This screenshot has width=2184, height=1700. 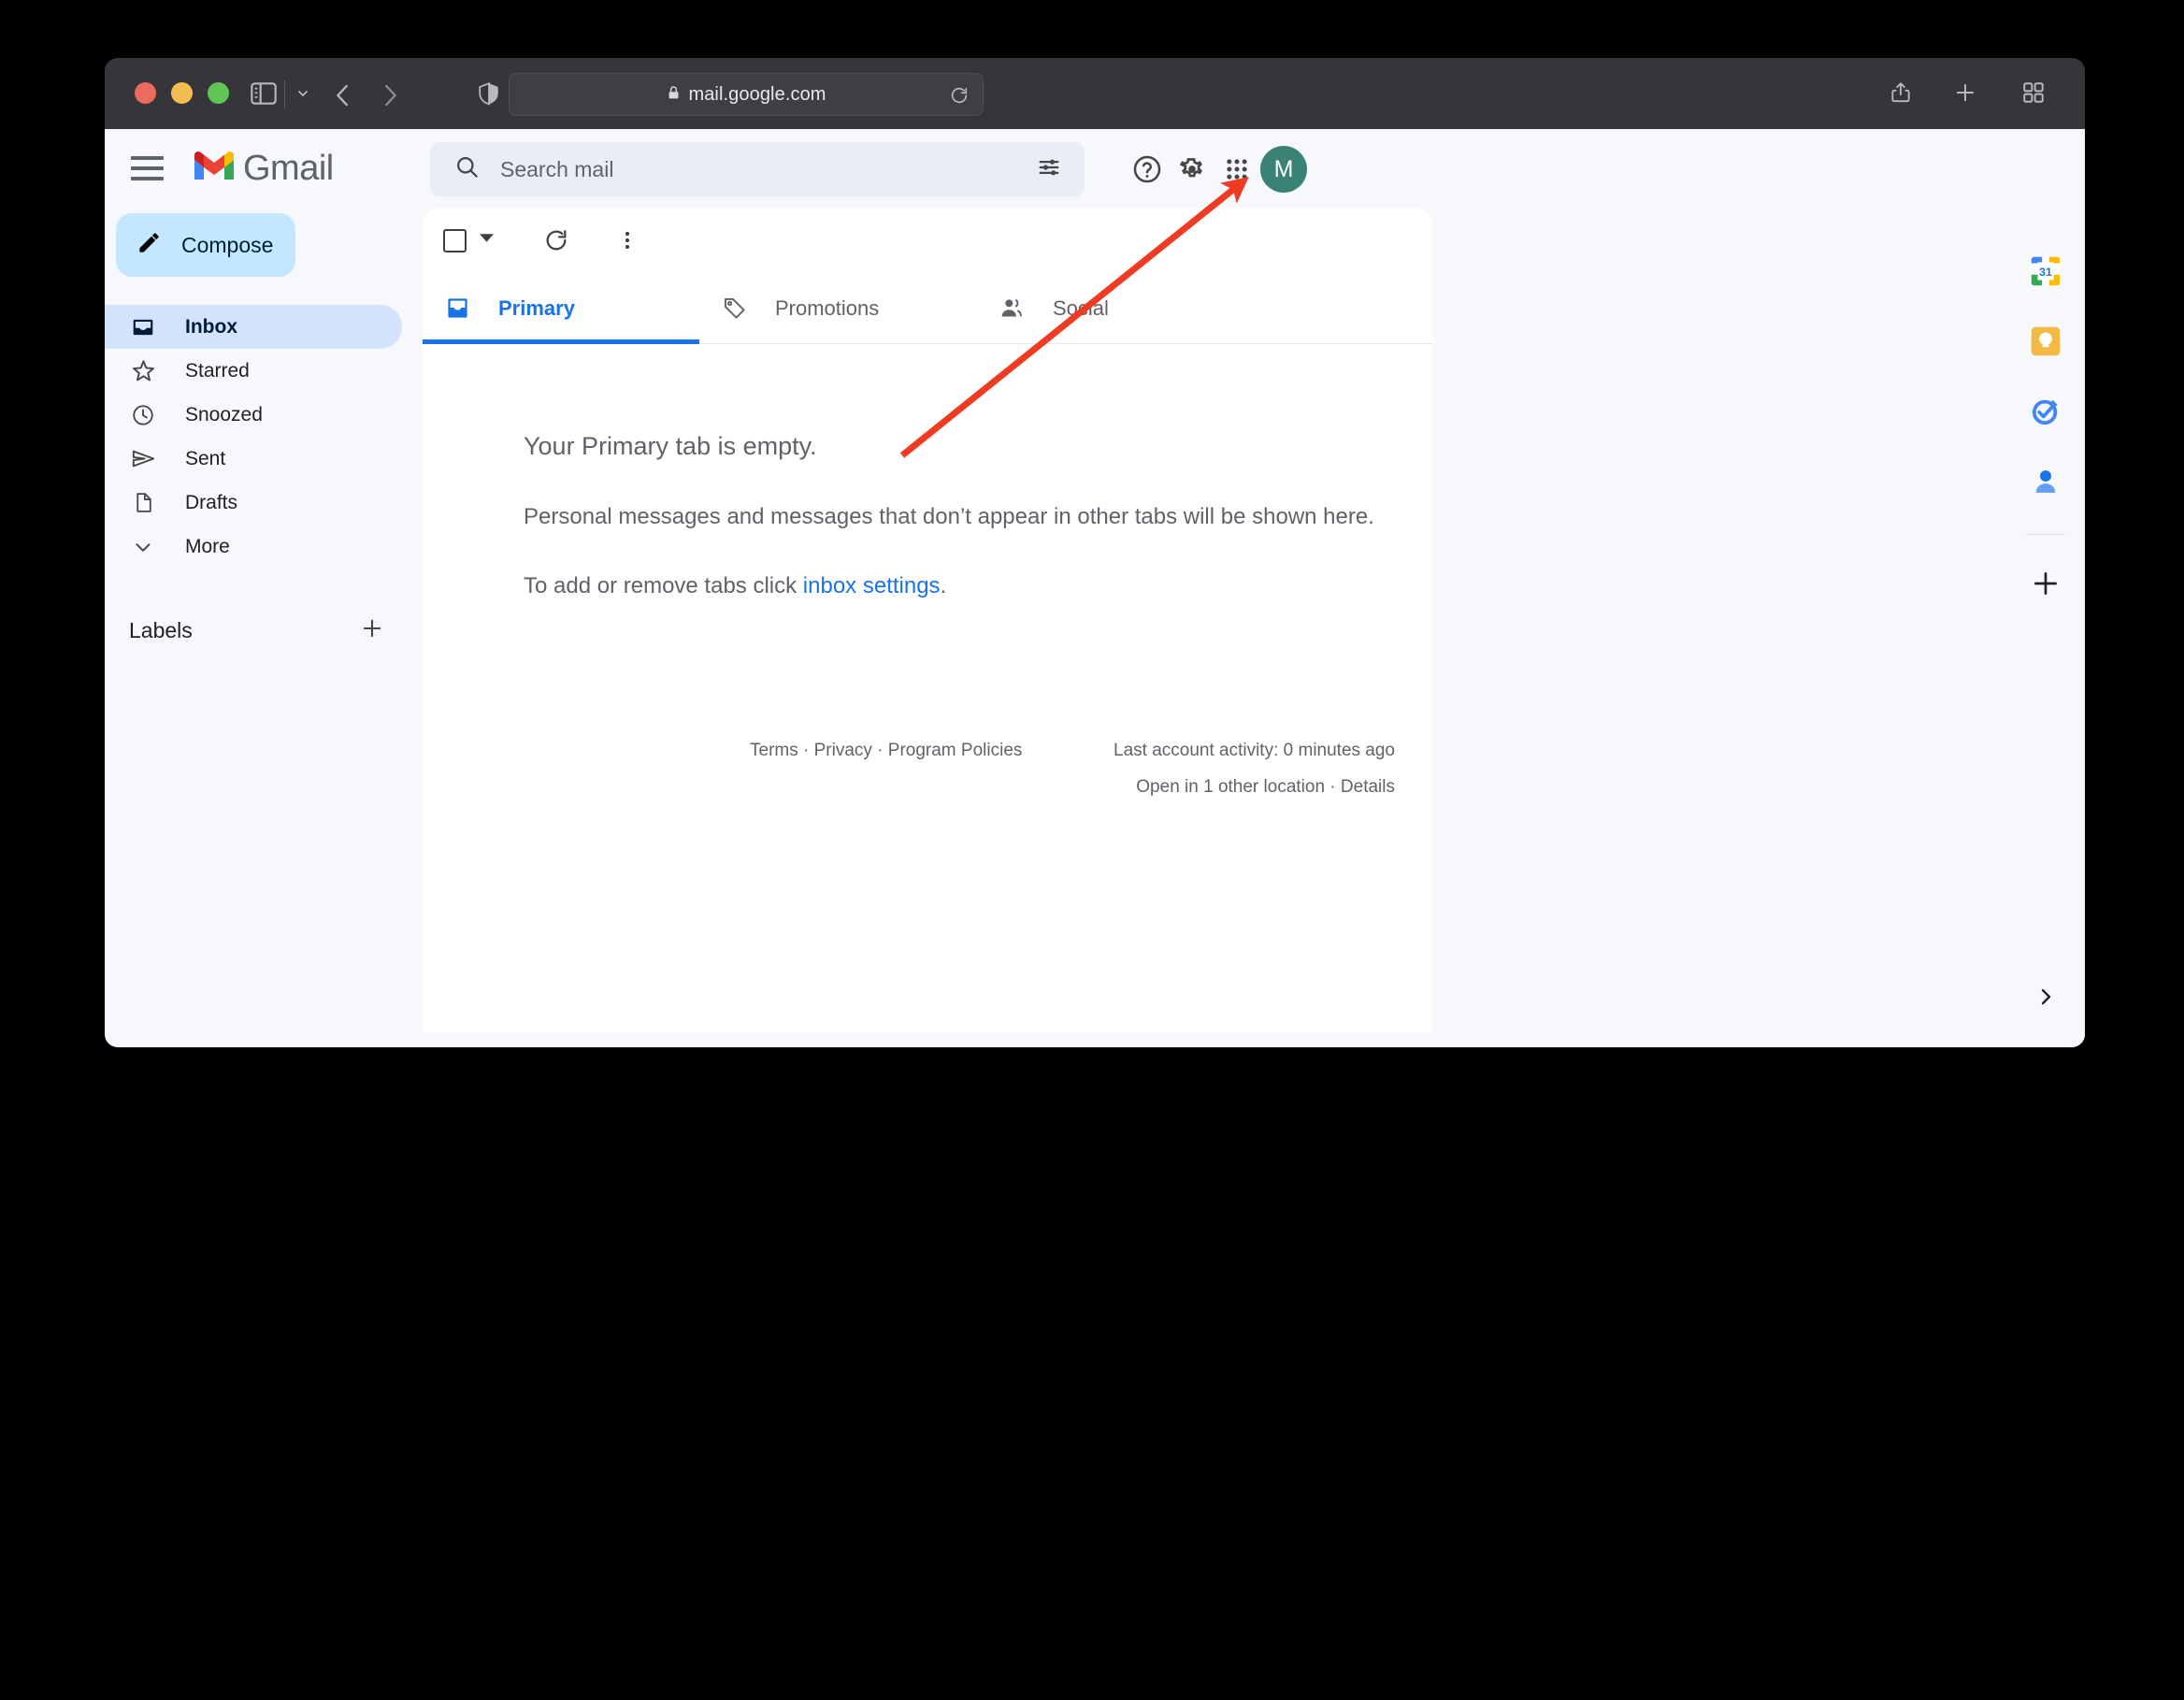 What do you see at coordinates (1237, 169) in the screenshot?
I see `google-apps-button` at bounding box center [1237, 169].